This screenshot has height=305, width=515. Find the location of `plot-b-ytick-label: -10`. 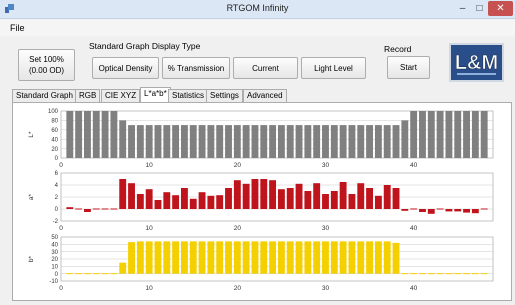

plot-b-ytick-label: -10 is located at coordinates (53, 282).